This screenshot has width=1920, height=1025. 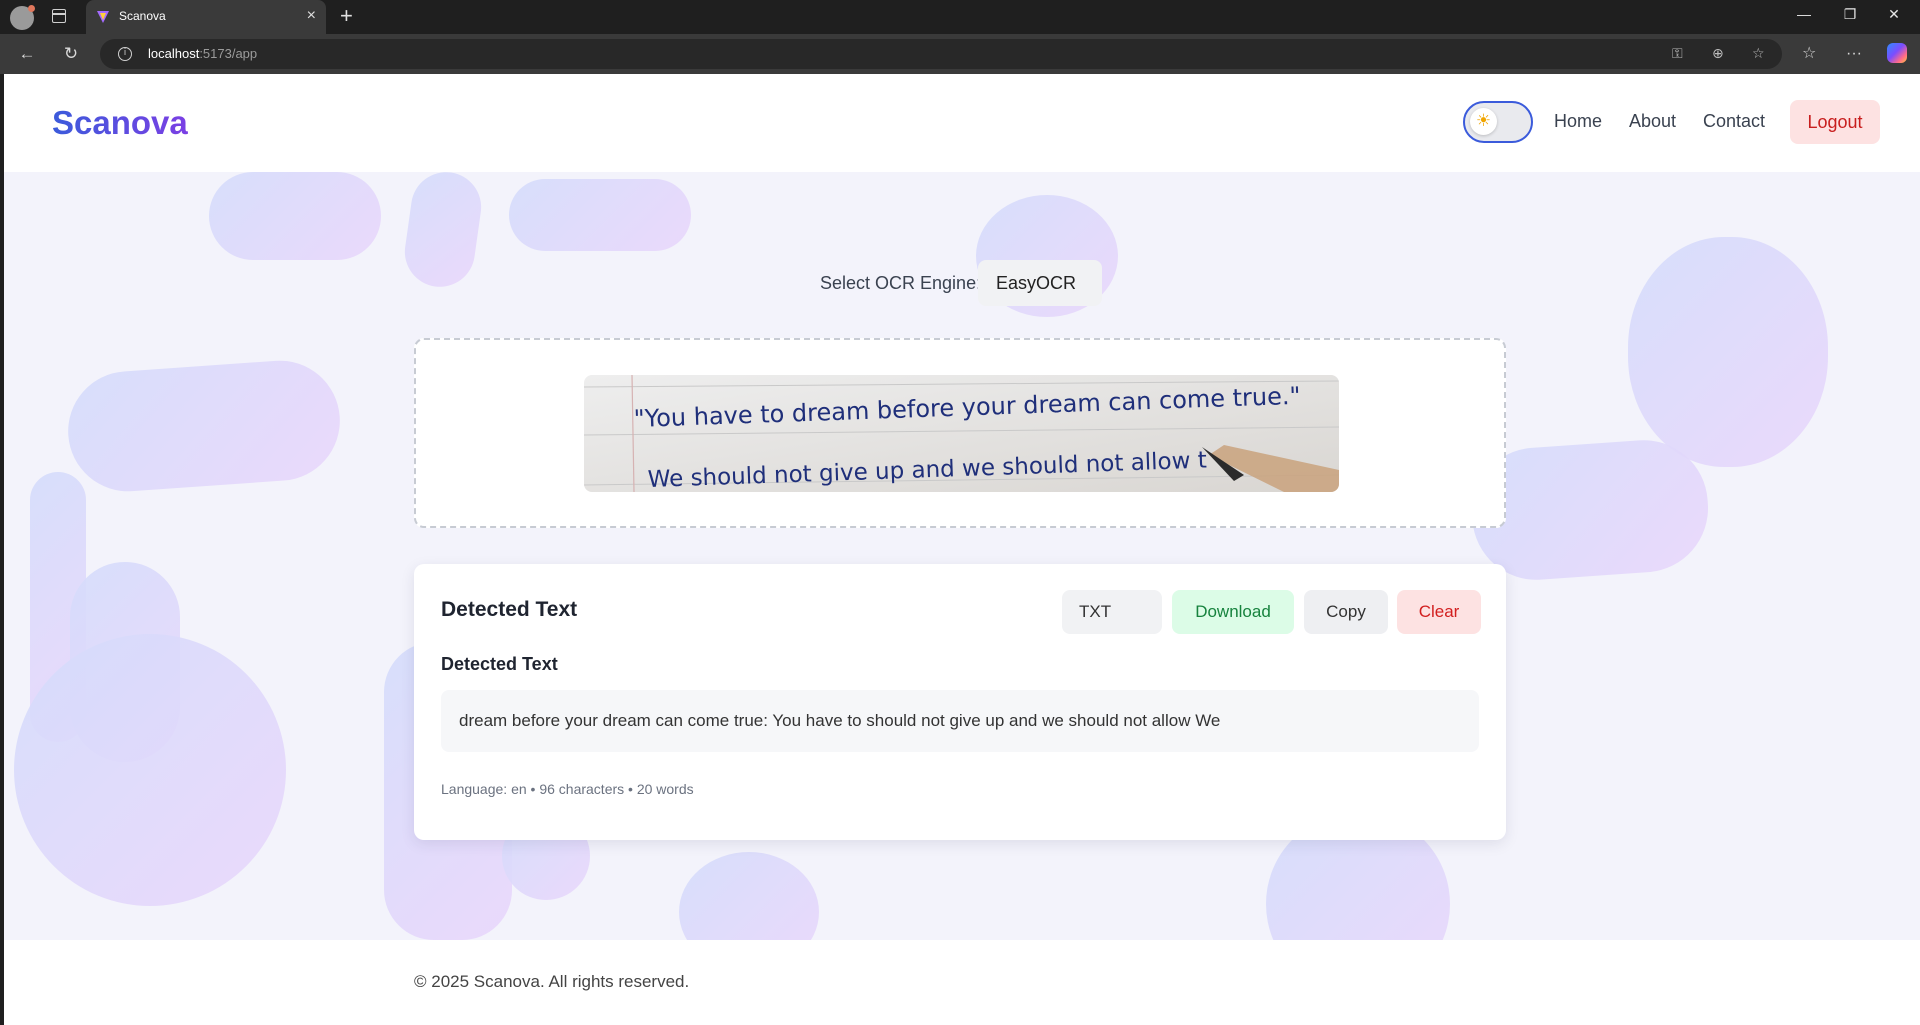 I want to click on zoom-icon: ⊕, so click(x=1718, y=53).